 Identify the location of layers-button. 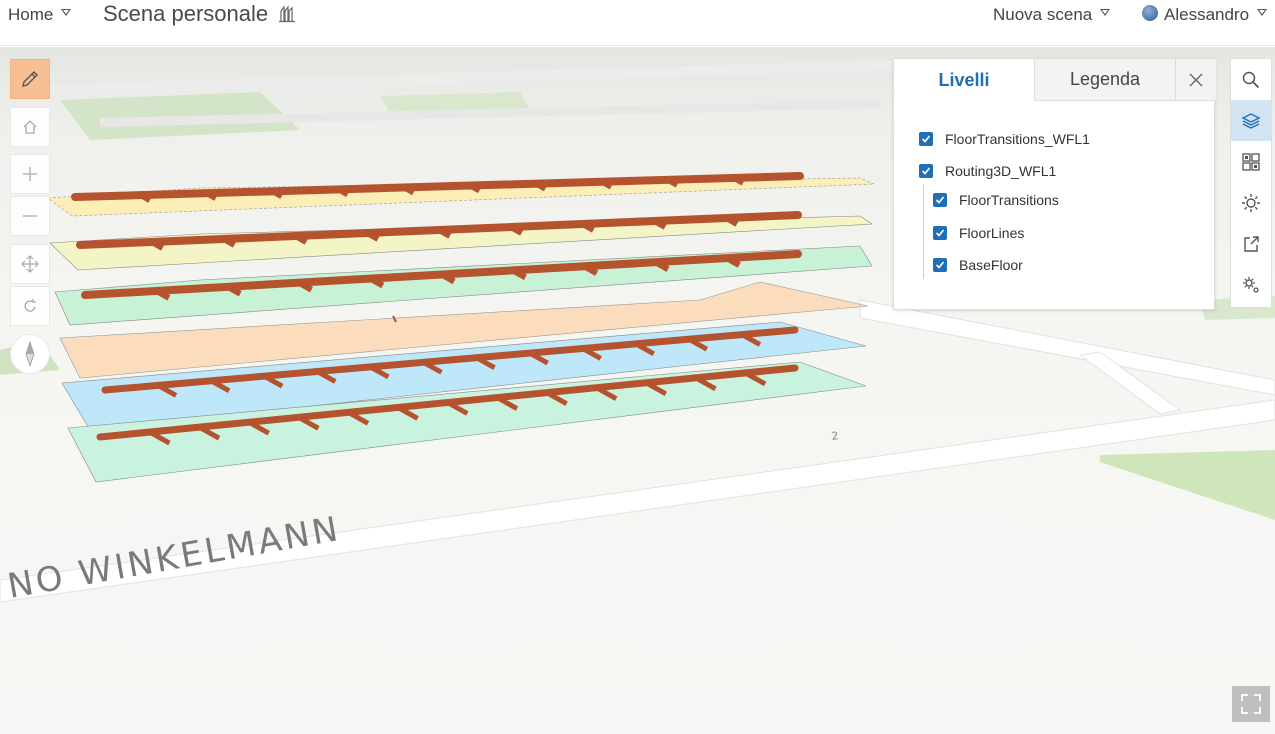
(1251, 120).